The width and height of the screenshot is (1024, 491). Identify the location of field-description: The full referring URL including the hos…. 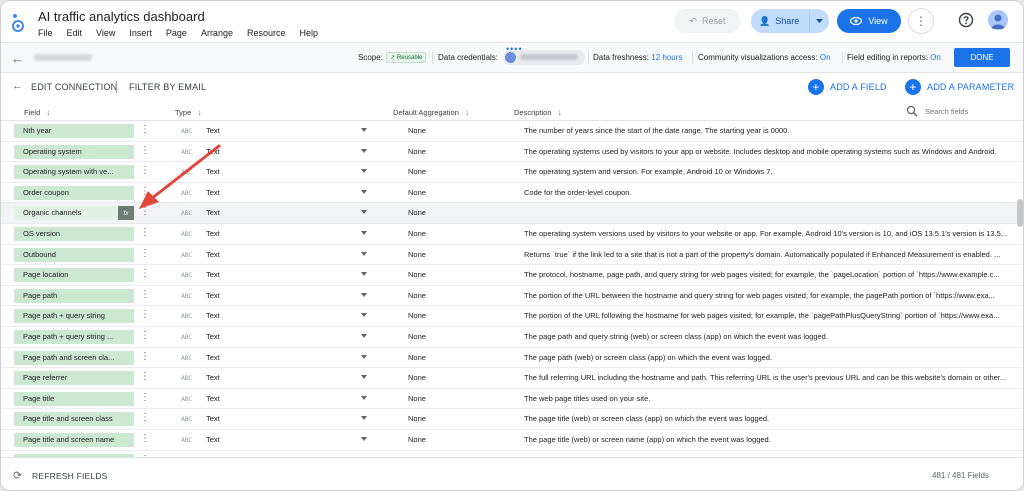
(769, 377).